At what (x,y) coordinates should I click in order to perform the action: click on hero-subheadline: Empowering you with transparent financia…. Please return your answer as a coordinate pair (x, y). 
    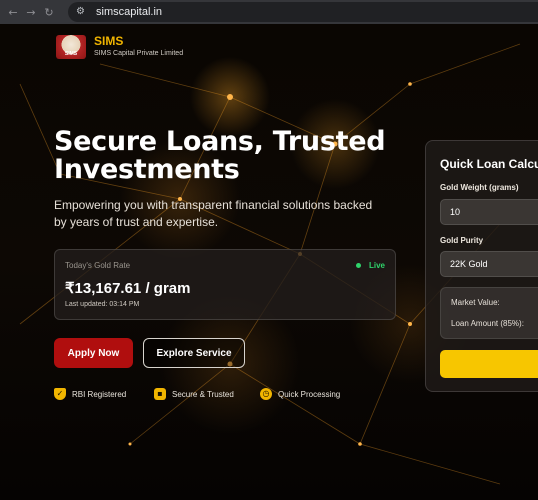
    Looking at the image, I should click on (213, 213).